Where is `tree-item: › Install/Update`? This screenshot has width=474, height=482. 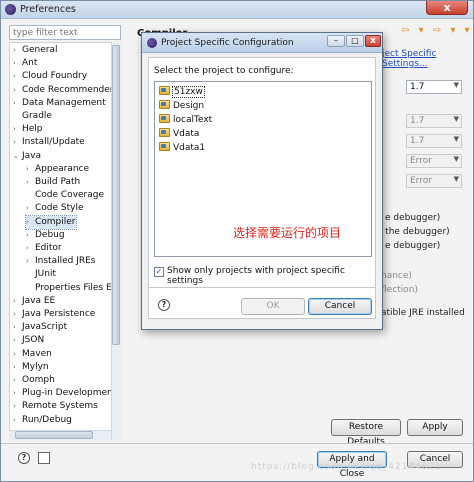
tree-item: › Install/Update is located at coordinates (49, 142).